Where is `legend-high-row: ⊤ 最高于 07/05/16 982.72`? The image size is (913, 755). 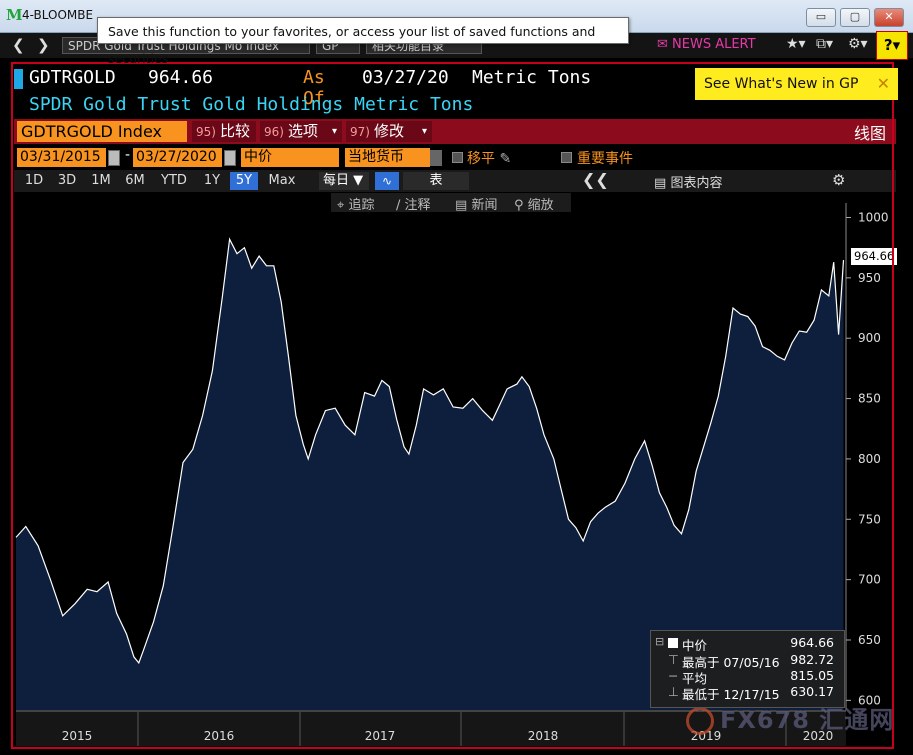 legend-high-row: ⊤ 最高于 07/05/16 982.72 is located at coordinates (753, 661).